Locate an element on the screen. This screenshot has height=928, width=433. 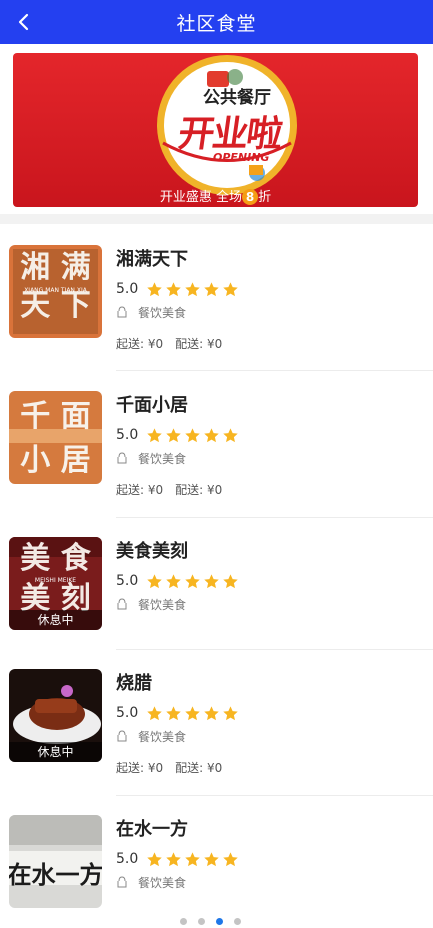
restaurant-name: 烧腊 is located at coordinates (134, 683).